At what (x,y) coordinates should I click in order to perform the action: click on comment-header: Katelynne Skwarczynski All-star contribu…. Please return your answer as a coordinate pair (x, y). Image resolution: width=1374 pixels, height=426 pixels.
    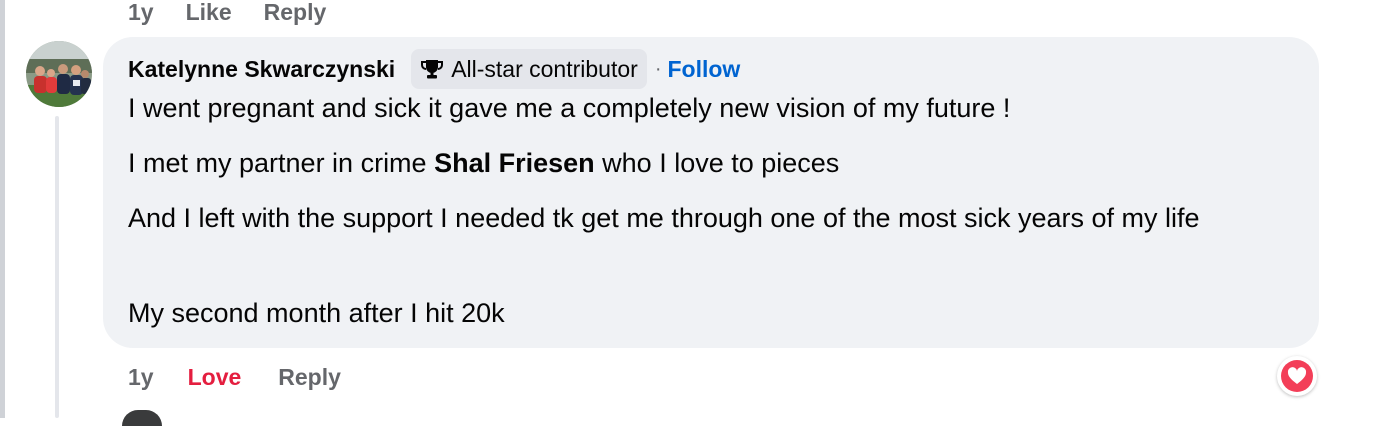
    Looking at the image, I should click on (434, 69).